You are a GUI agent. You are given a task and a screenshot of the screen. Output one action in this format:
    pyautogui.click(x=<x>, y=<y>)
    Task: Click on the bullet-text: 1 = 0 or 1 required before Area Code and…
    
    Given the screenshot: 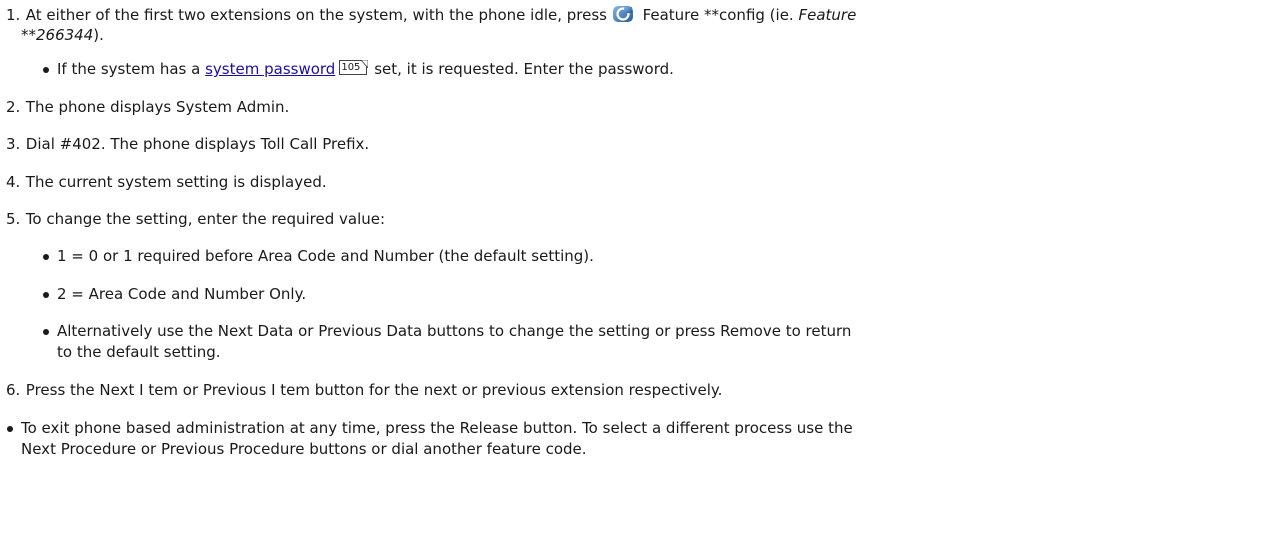 What is the action you would take?
    pyautogui.click(x=325, y=256)
    